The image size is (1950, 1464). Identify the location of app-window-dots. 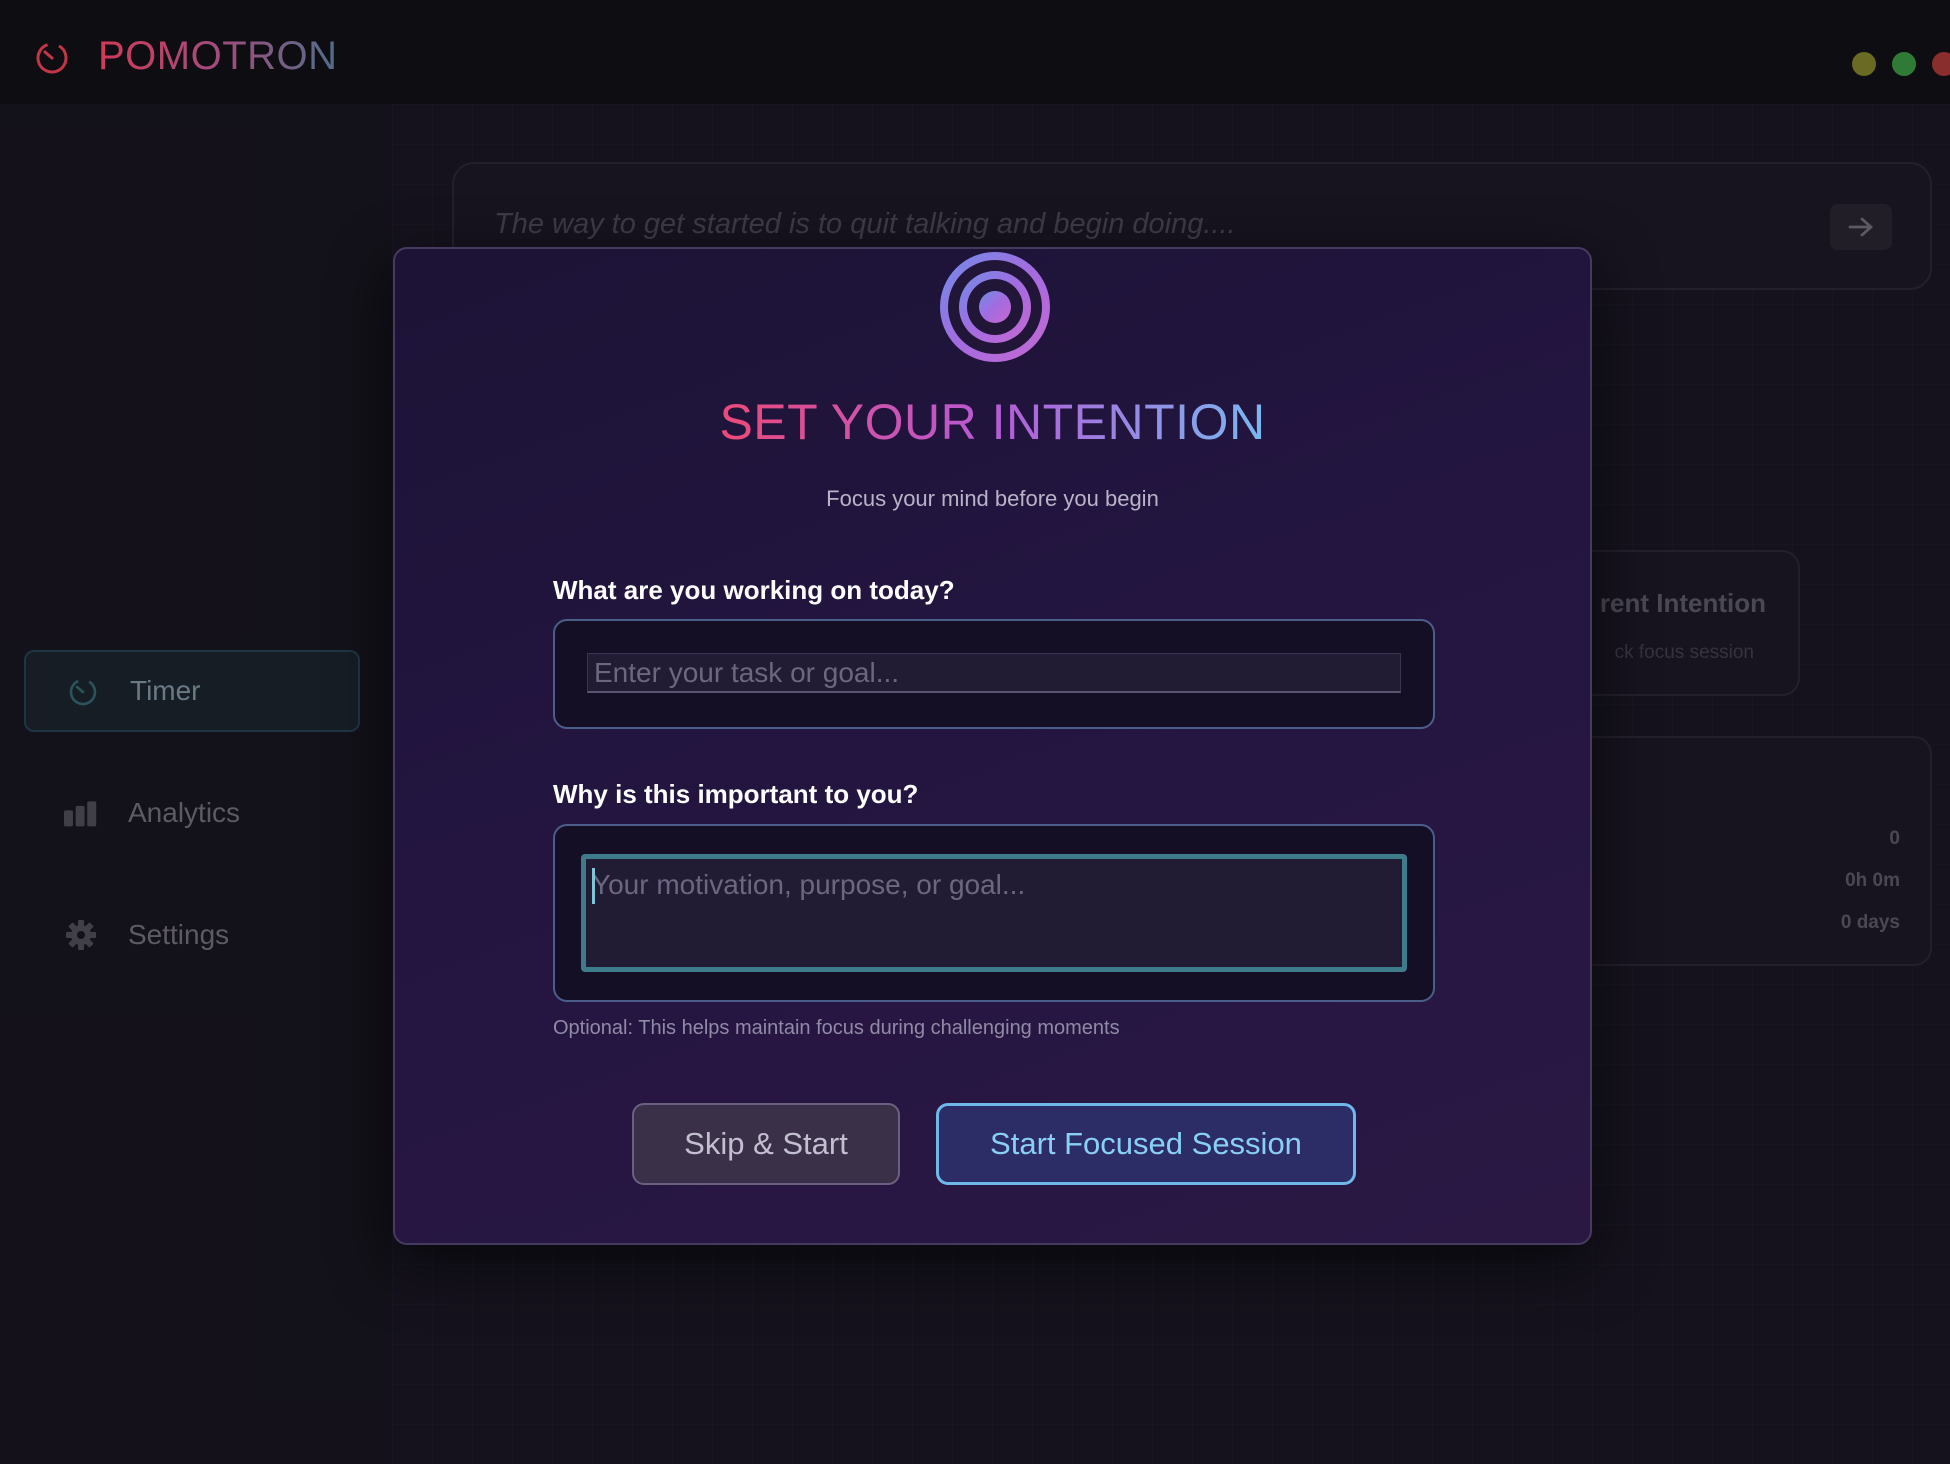
(1901, 64).